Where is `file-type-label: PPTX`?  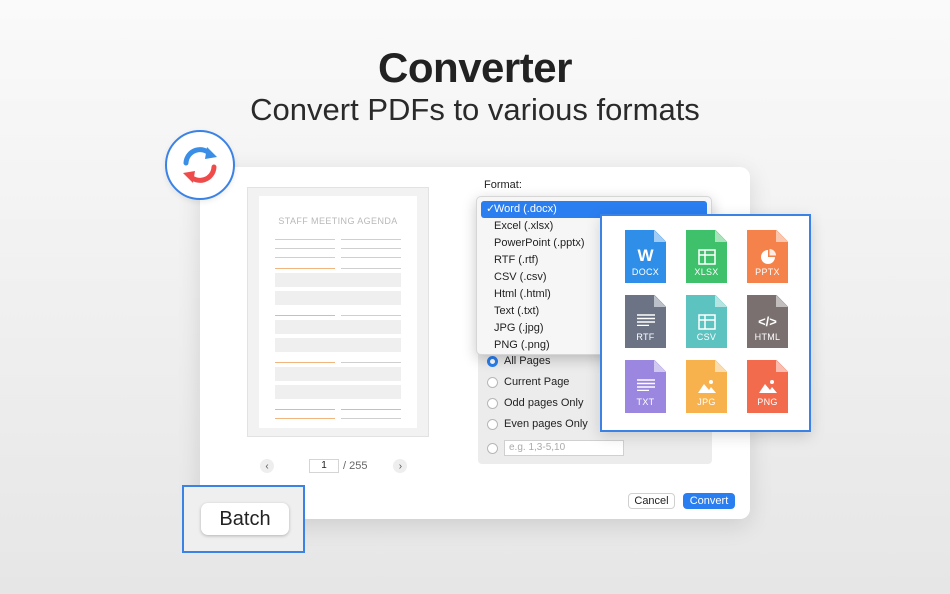 file-type-label: PPTX is located at coordinates (767, 272).